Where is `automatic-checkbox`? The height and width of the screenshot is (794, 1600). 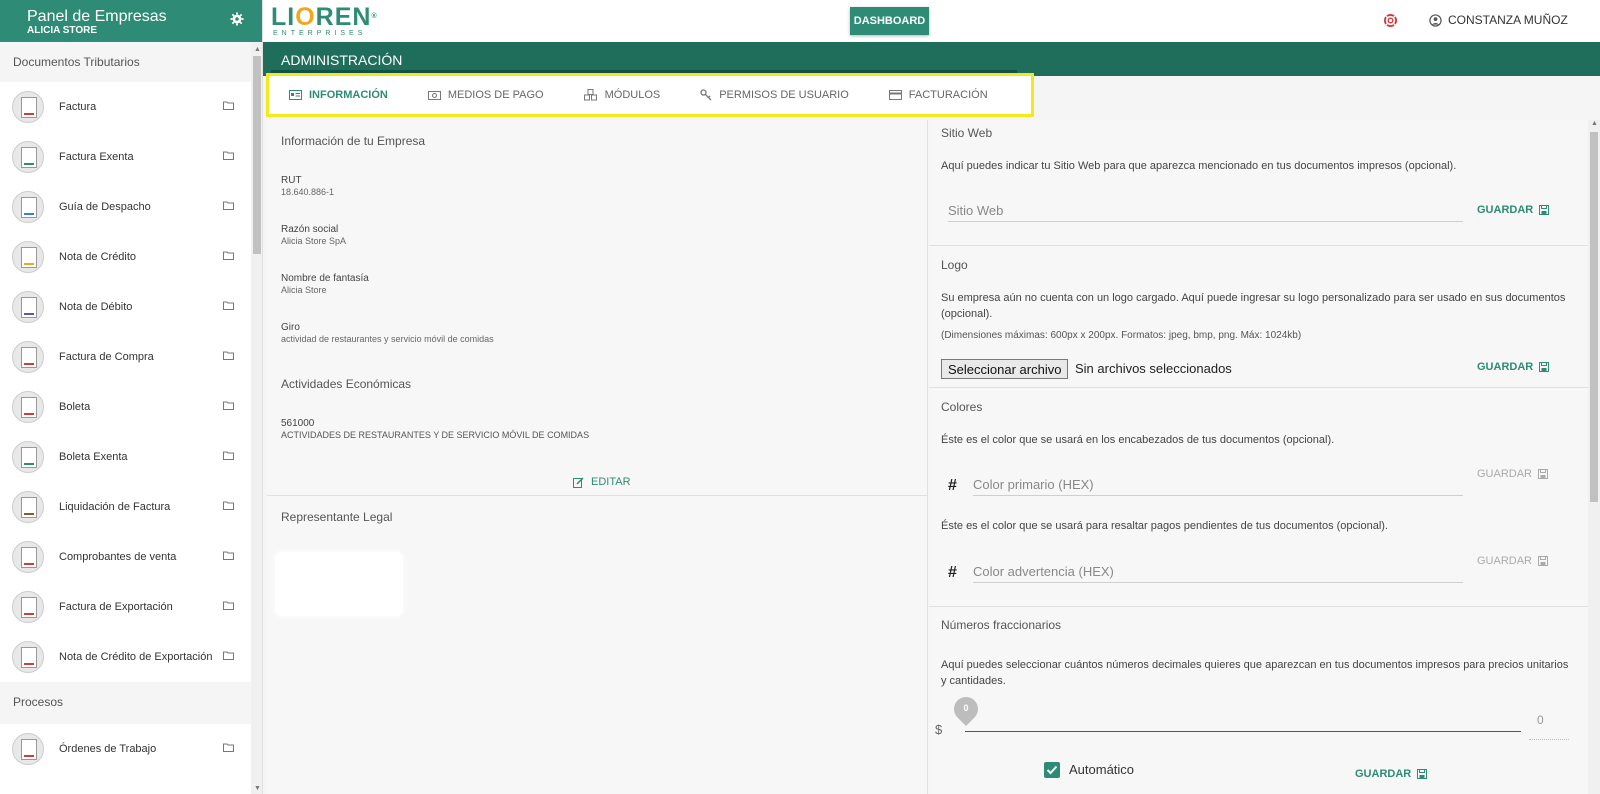
automatic-checkbox is located at coordinates (1052, 770).